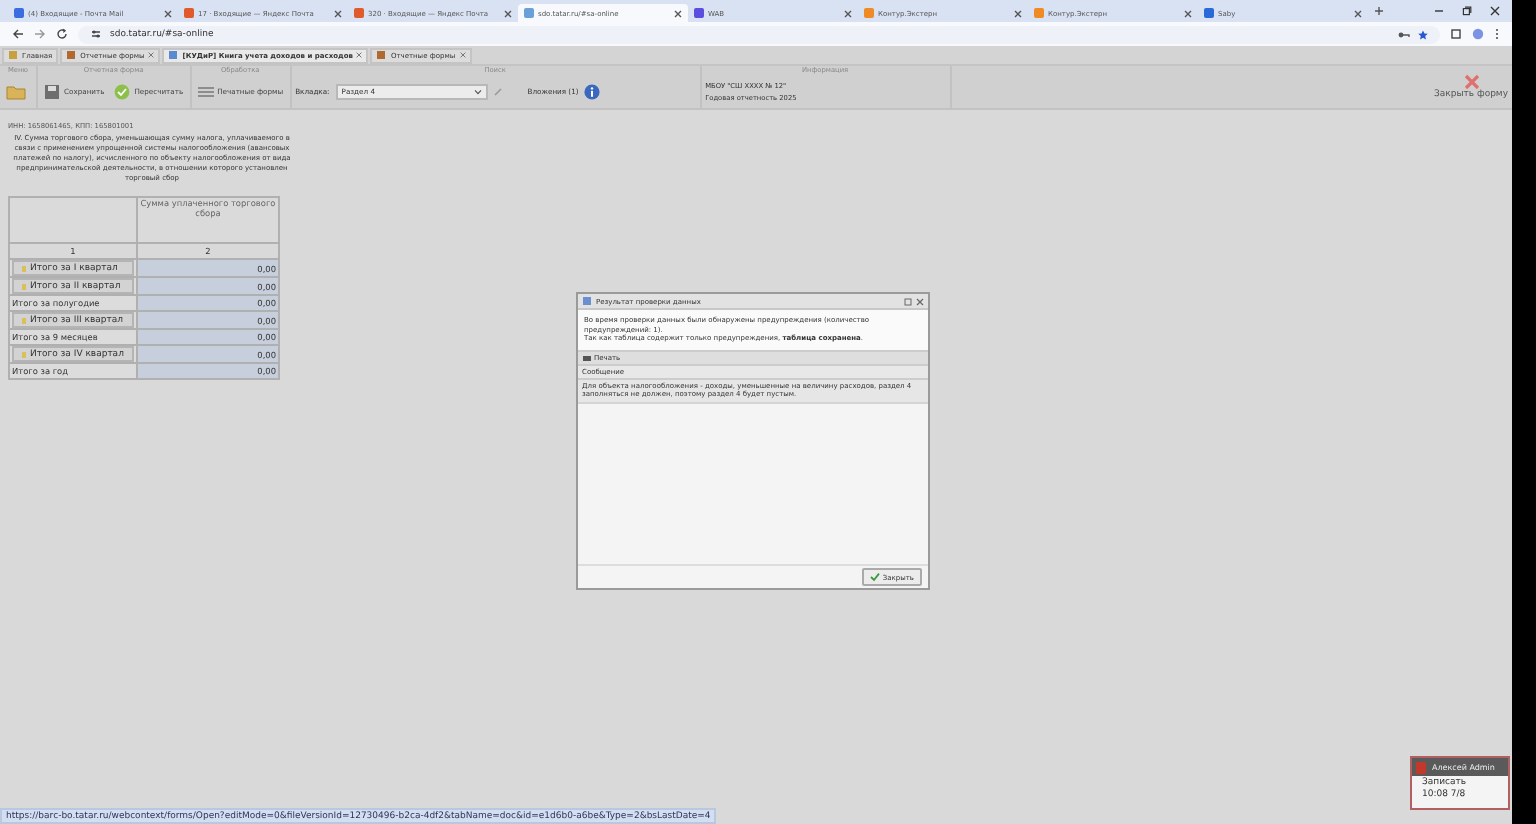 The image size is (1536, 824). I want to click on info-icon, so click(592, 92).